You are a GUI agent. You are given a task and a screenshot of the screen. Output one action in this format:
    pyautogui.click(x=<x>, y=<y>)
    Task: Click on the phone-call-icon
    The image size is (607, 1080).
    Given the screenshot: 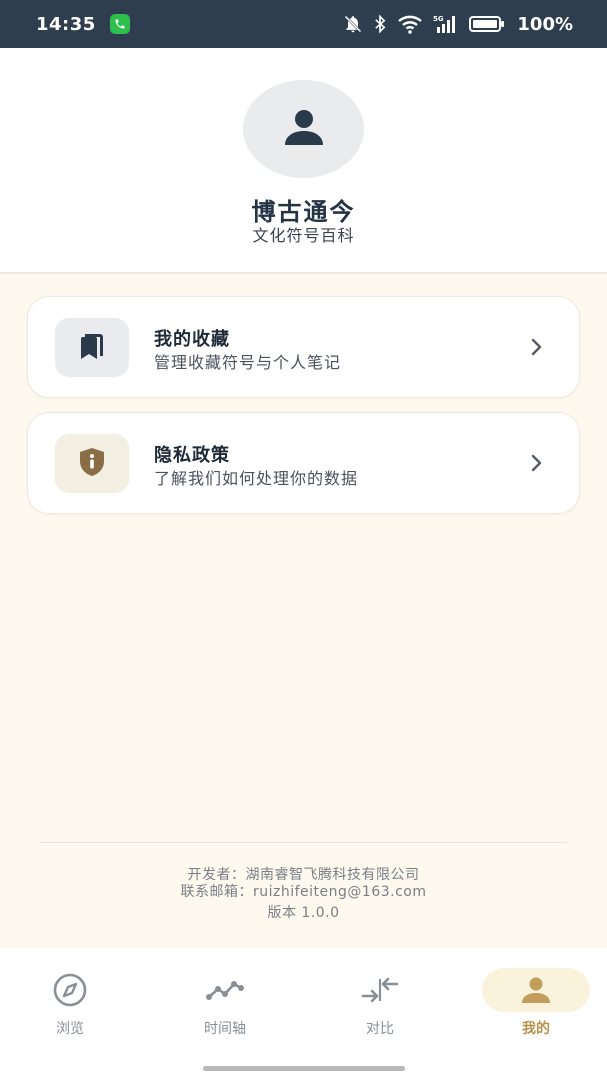 What is the action you would take?
    pyautogui.click(x=119, y=24)
    